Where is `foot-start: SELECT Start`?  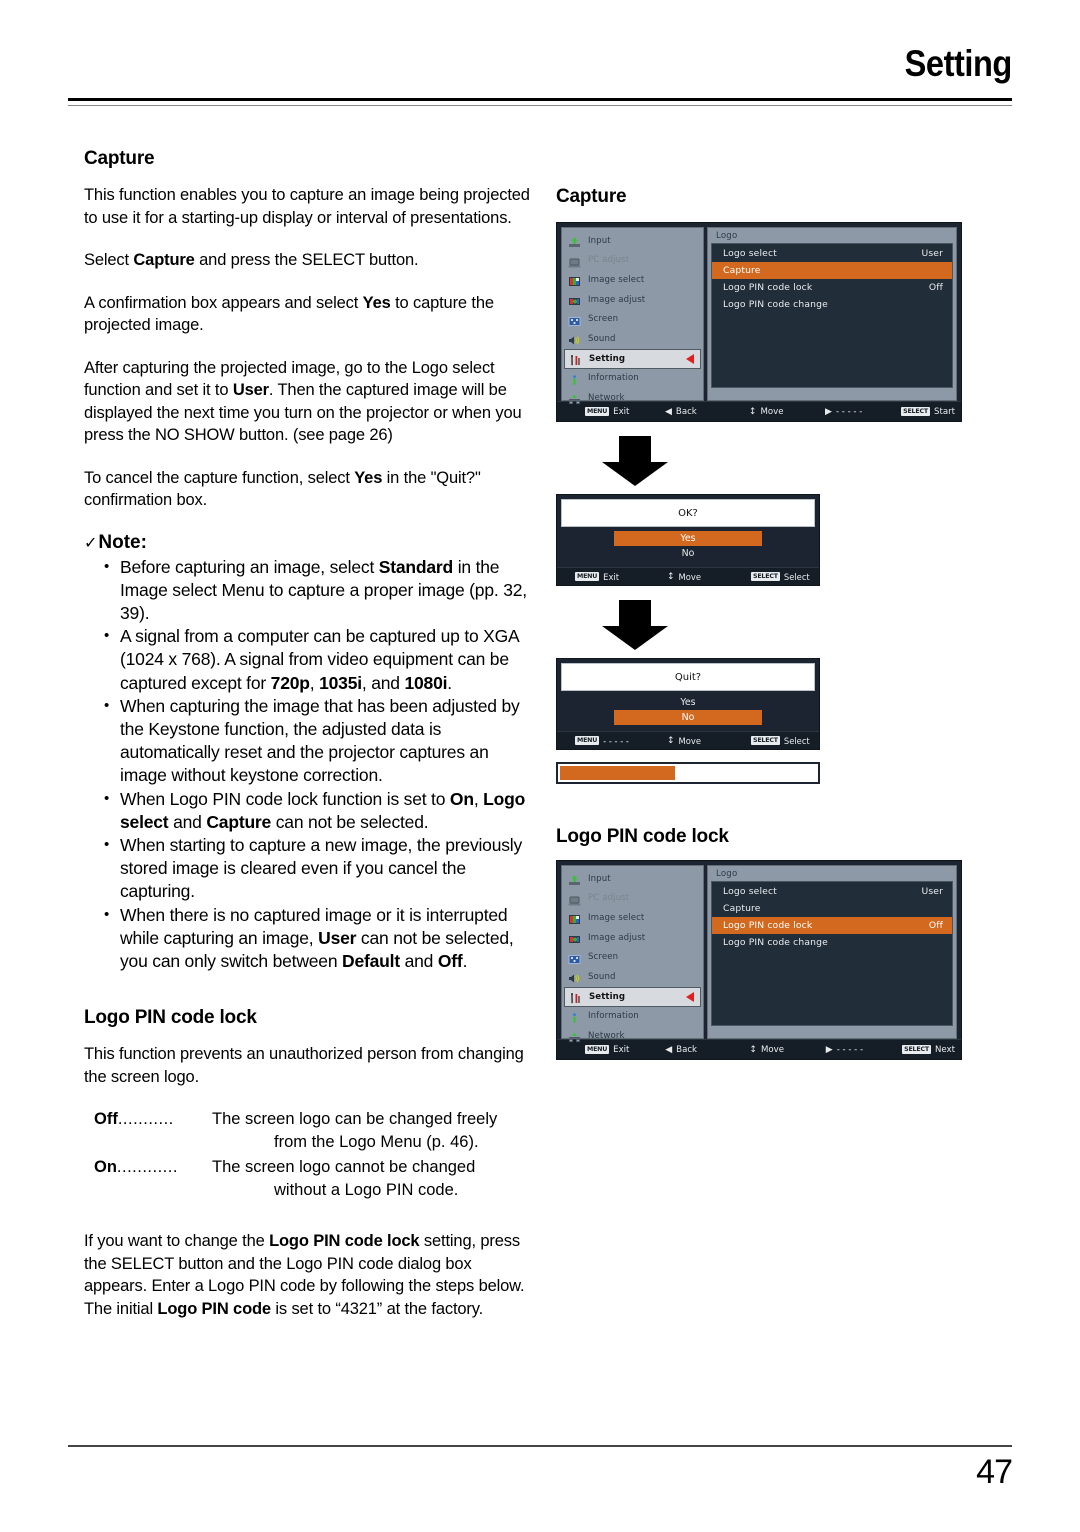
foot-start: SELECT Start is located at coordinates (928, 412).